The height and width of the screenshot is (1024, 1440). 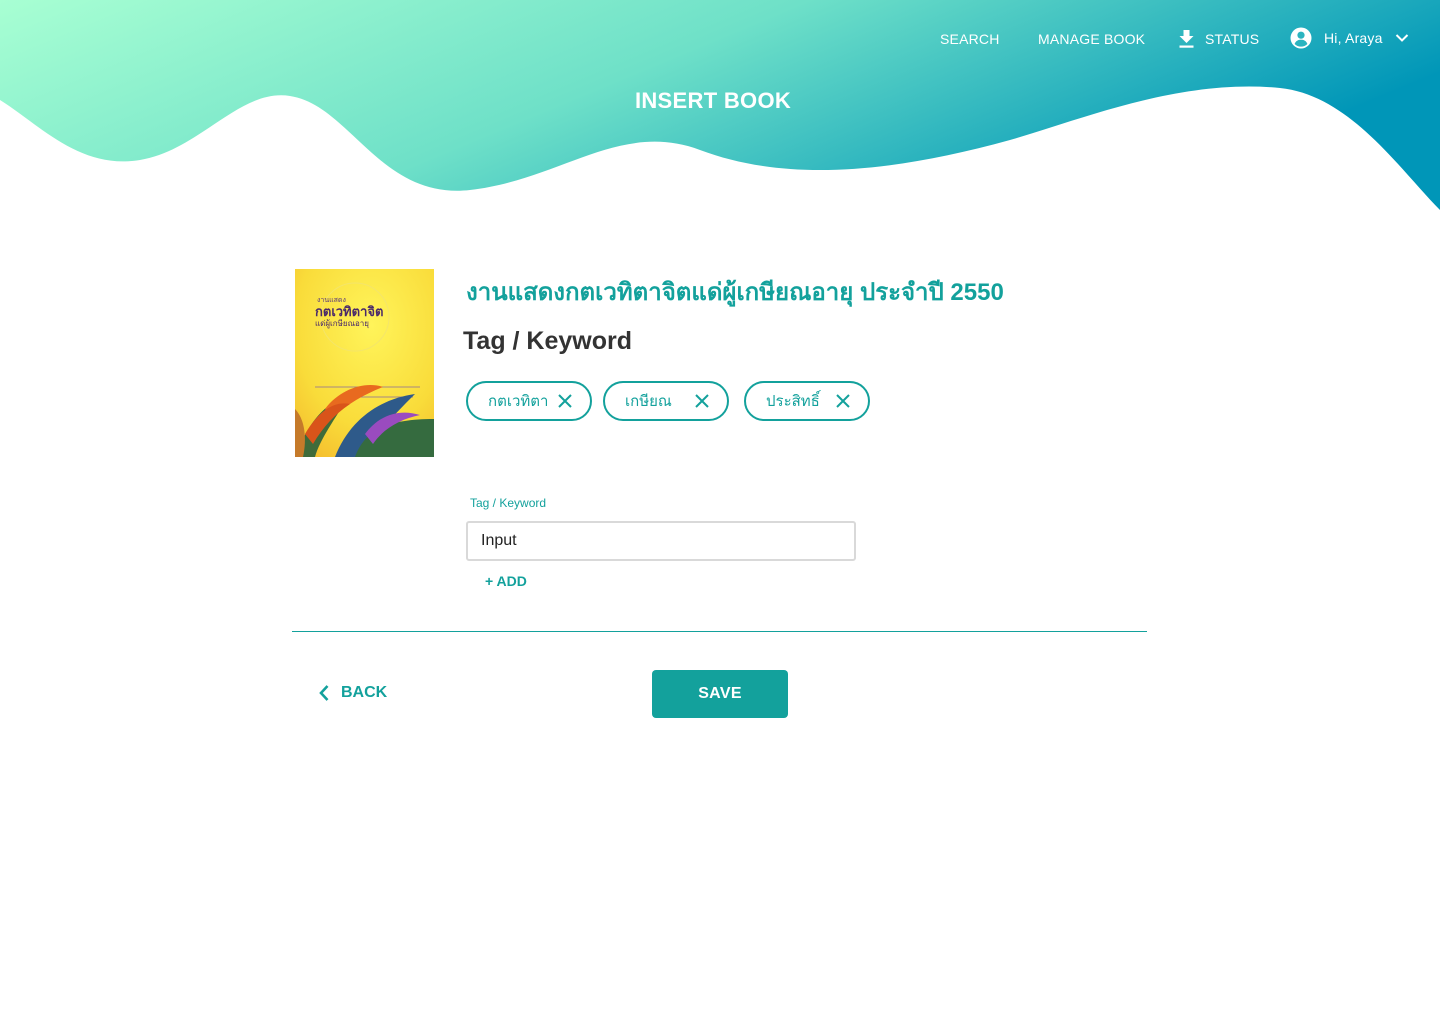 What do you see at coordinates (364, 363) in the screenshot?
I see `book-cover-image: งานแสดง กตเวทิตาจิต แด่ผู้เกษียณอายุ` at bounding box center [364, 363].